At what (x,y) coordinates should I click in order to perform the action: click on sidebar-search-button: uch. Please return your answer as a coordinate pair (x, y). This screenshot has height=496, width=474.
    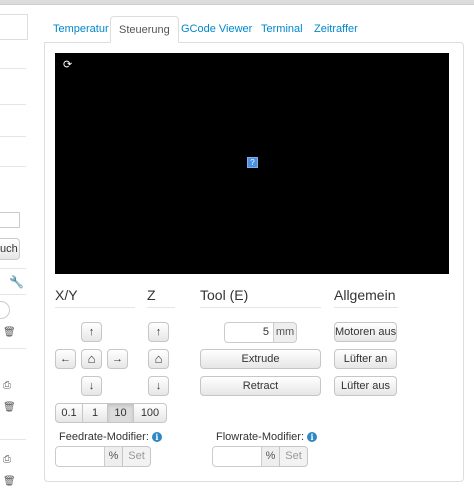
    Looking at the image, I should click on (10, 249).